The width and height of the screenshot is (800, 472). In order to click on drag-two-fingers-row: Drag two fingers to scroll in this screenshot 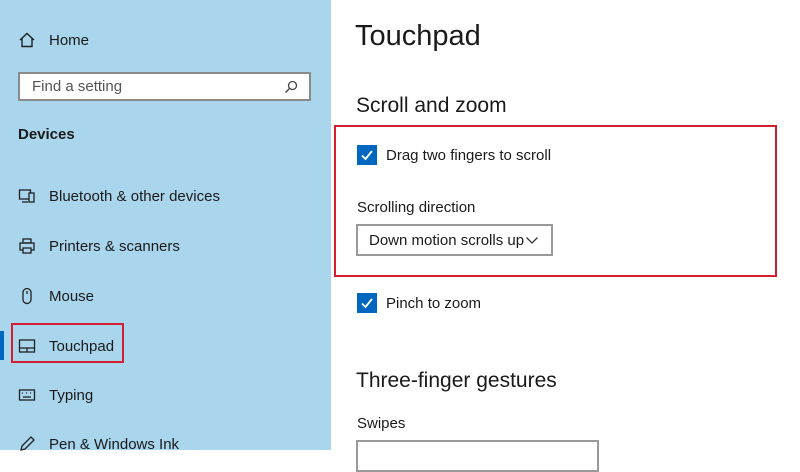, I will do `click(454, 155)`.